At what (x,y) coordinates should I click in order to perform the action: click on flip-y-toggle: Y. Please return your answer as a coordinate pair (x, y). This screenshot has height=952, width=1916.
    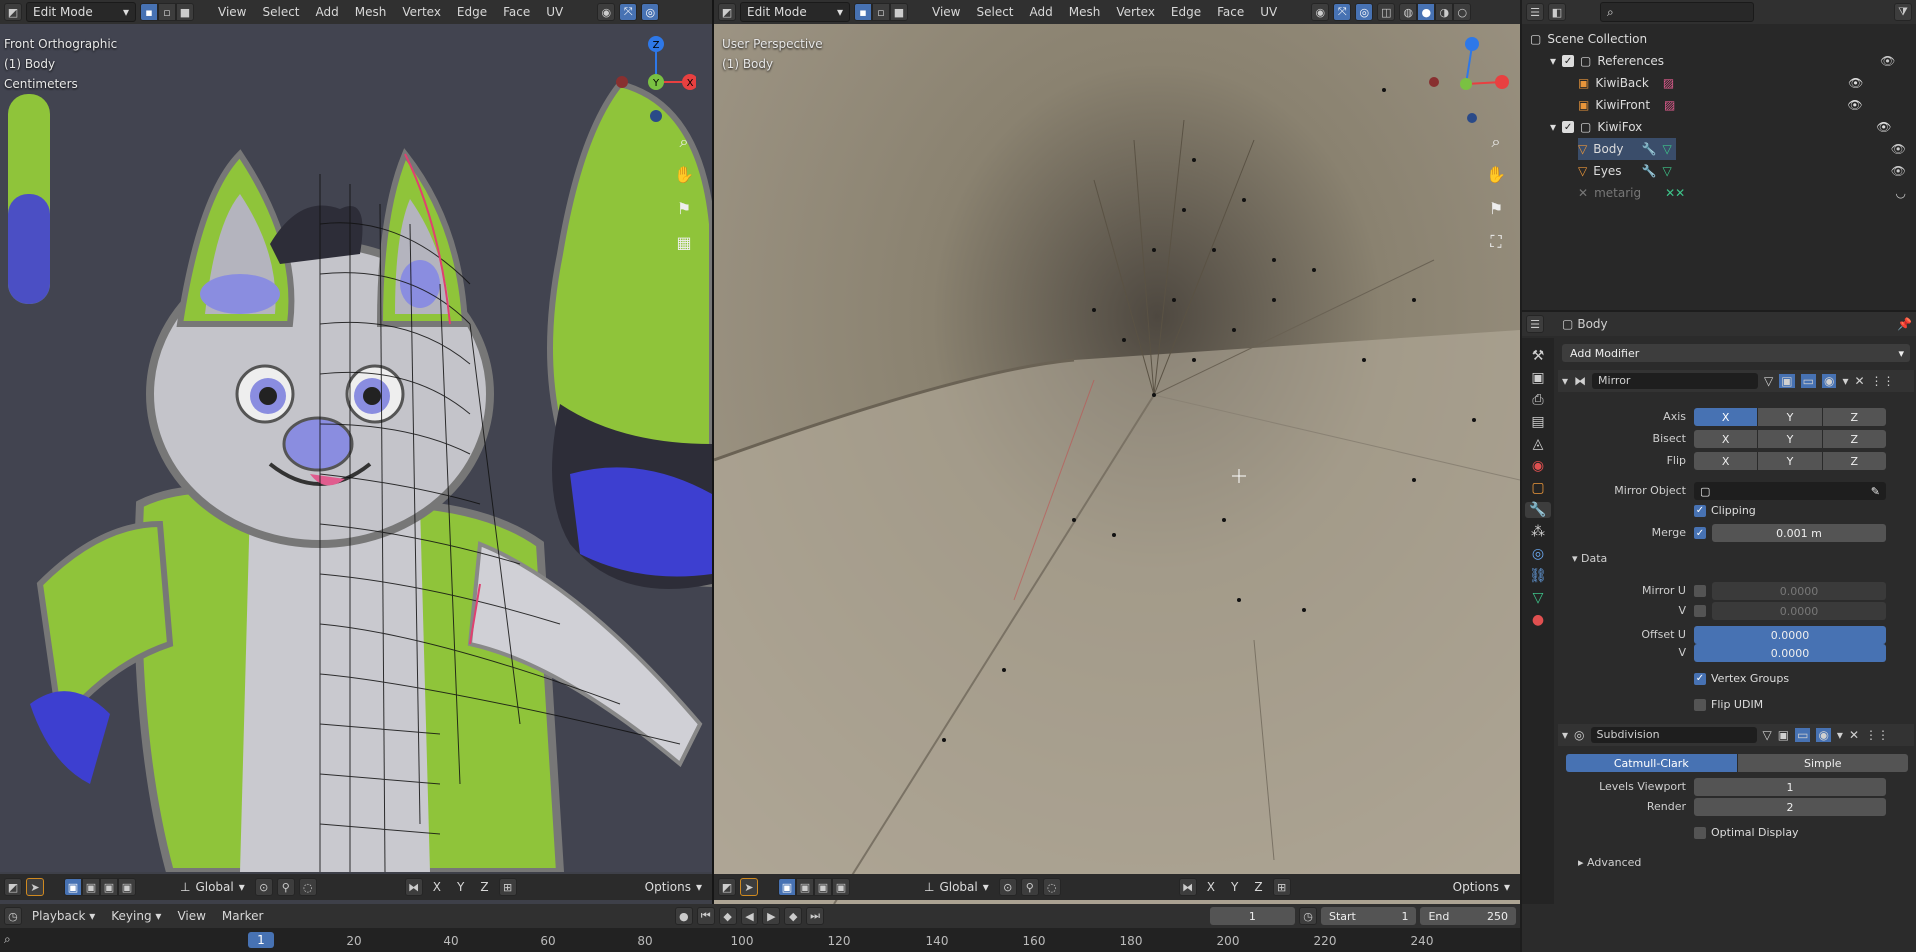
    Looking at the image, I should click on (1790, 461).